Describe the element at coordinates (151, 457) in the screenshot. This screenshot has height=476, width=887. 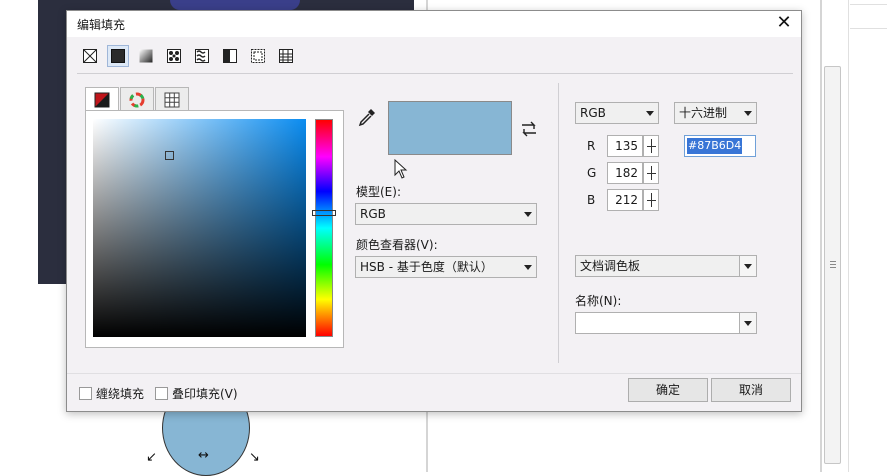
I see `rotate-handle-icon: ↙` at that location.